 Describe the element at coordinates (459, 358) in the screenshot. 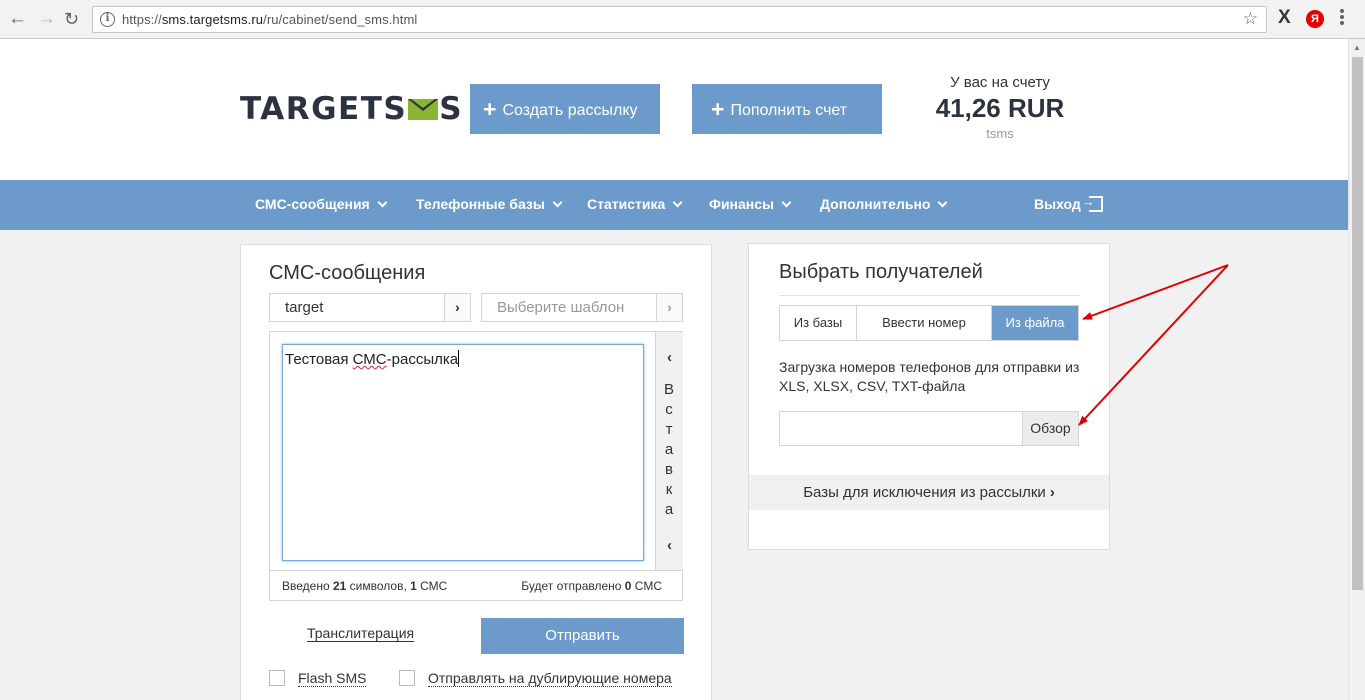

I see `text-caret` at that location.